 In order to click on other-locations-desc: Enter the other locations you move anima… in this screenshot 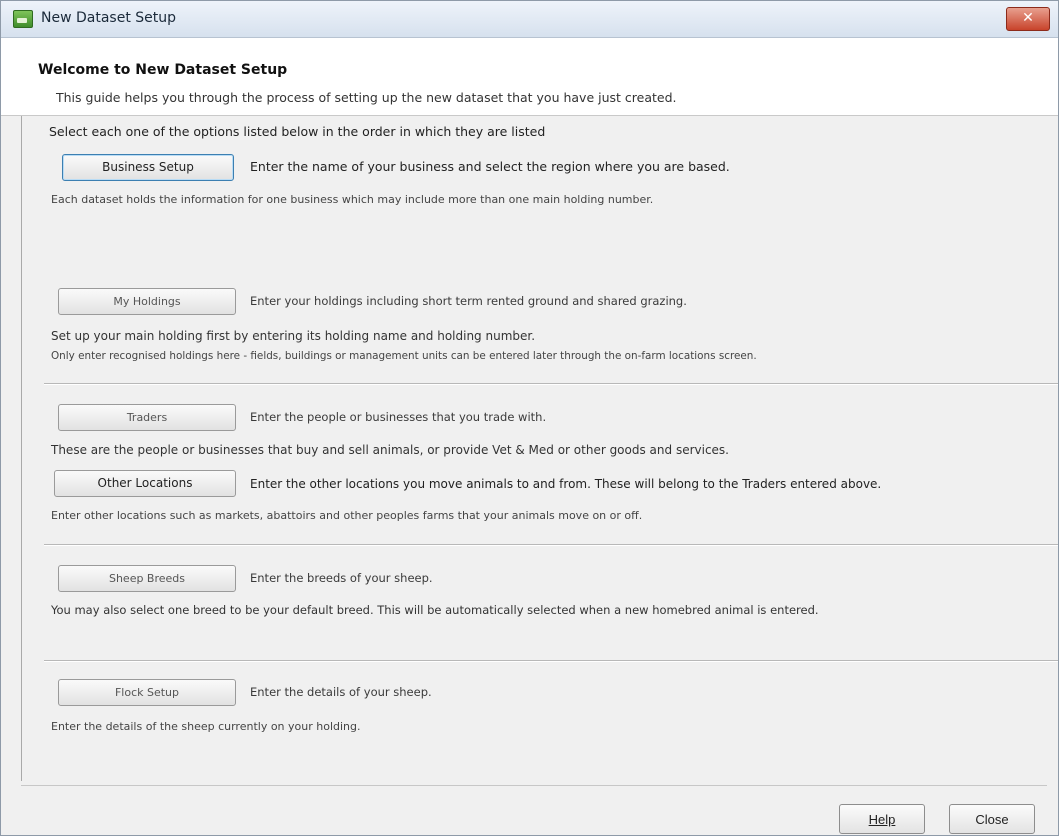, I will do `click(566, 484)`.